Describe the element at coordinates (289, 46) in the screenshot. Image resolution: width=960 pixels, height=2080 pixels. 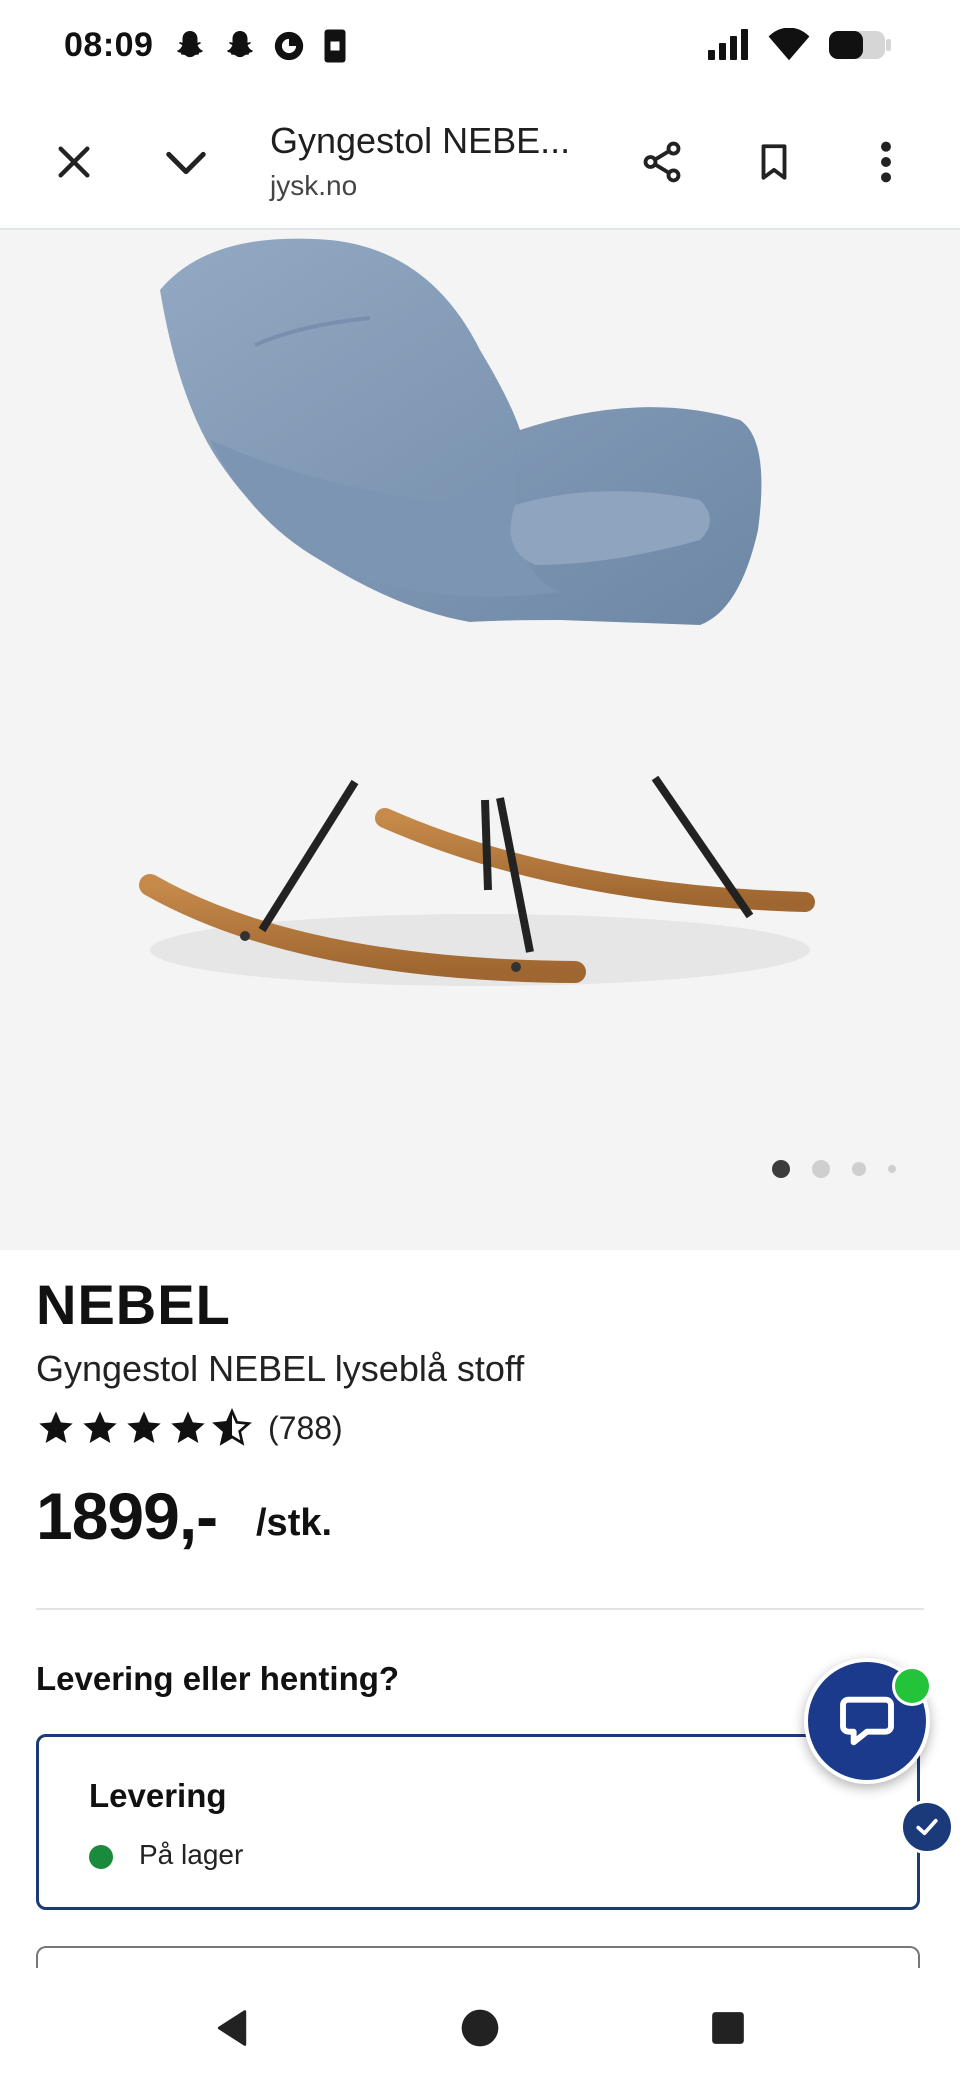
I see `moon-icon` at that location.